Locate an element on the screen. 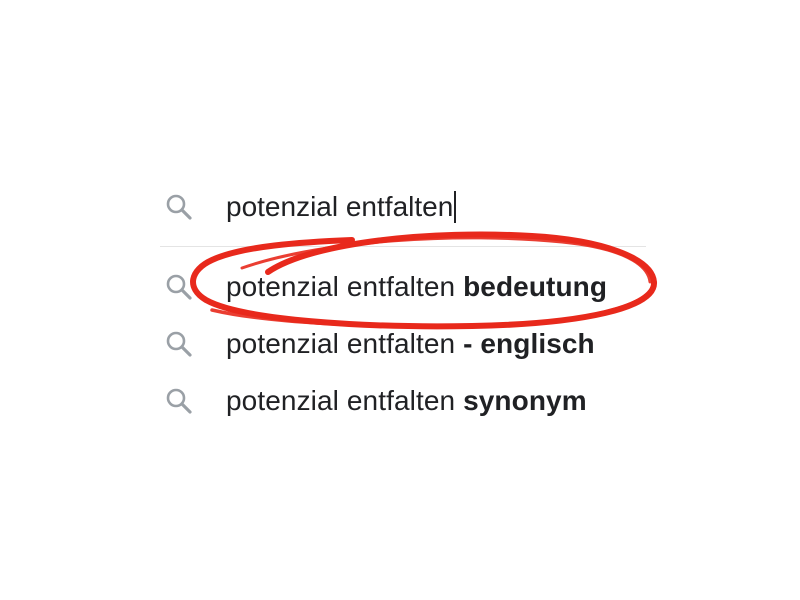  search-box: potenzial entfalten is located at coordinates (404, 207).